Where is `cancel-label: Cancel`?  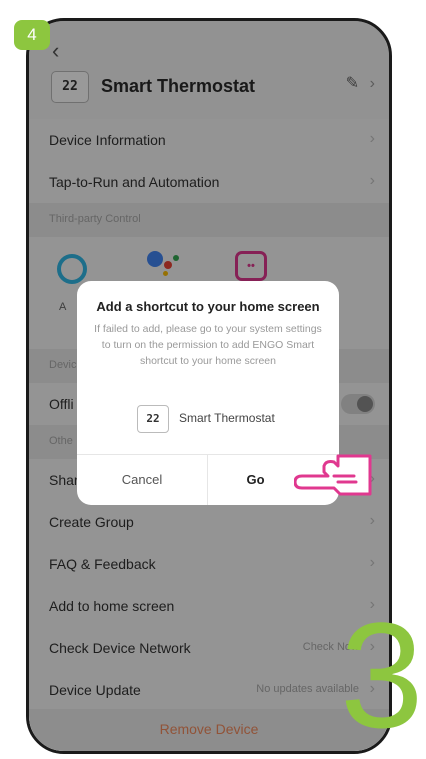 cancel-label: Cancel is located at coordinates (142, 479).